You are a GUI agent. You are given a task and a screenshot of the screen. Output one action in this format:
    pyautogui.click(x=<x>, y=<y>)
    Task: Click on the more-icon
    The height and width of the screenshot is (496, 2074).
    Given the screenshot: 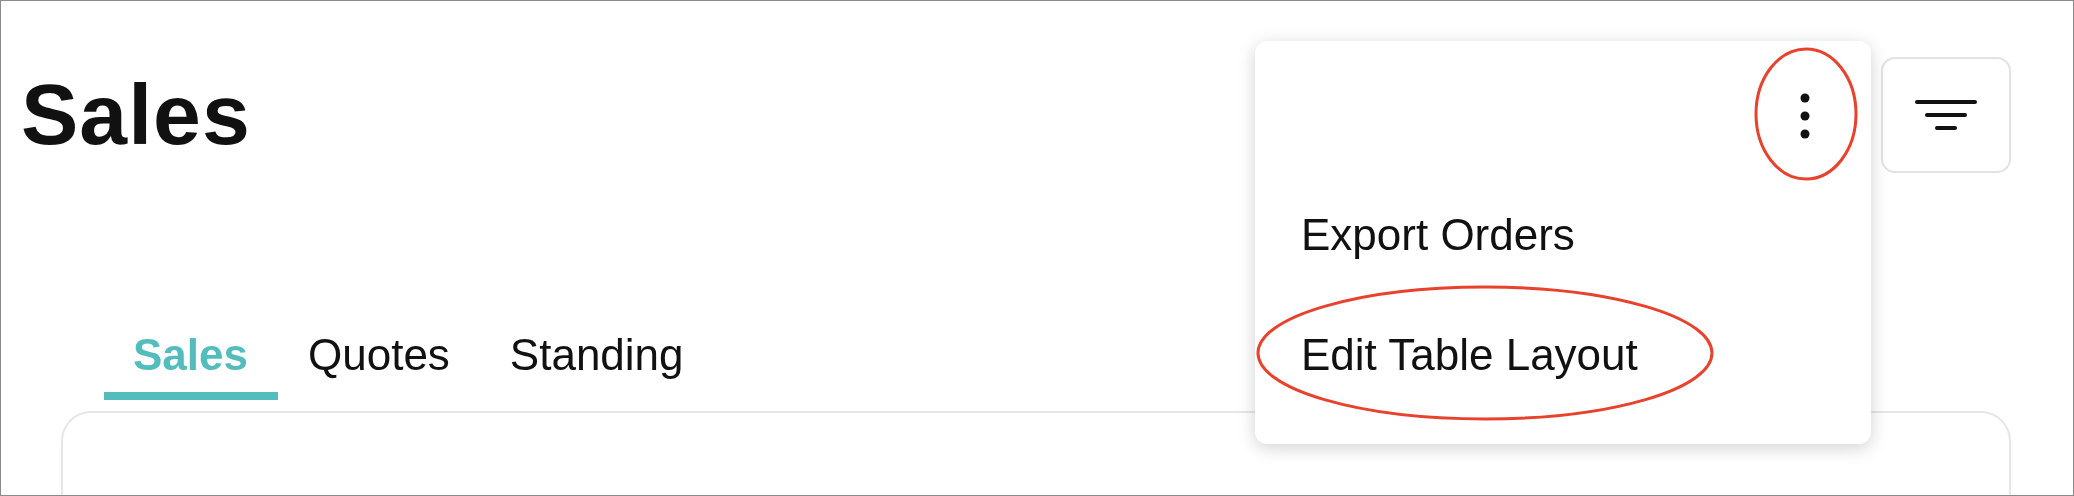 What is the action you would take?
    pyautogui.click(x=1805, y=116)
    